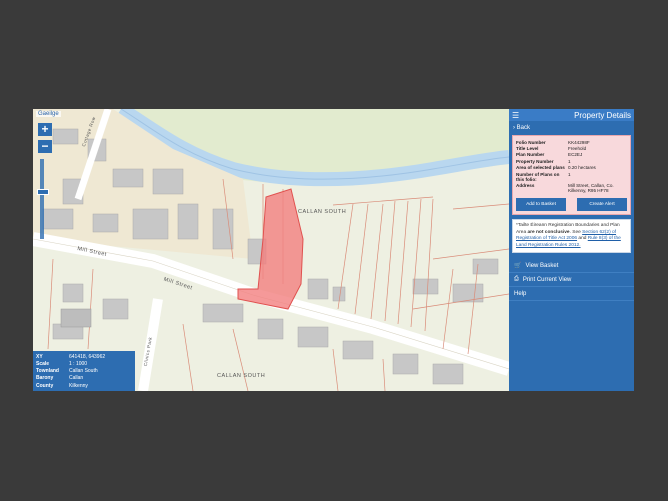  What do you see at coordinates (523, 128) in the screenshot?
I see `back-label: Back` at bounding box center [523, 128].